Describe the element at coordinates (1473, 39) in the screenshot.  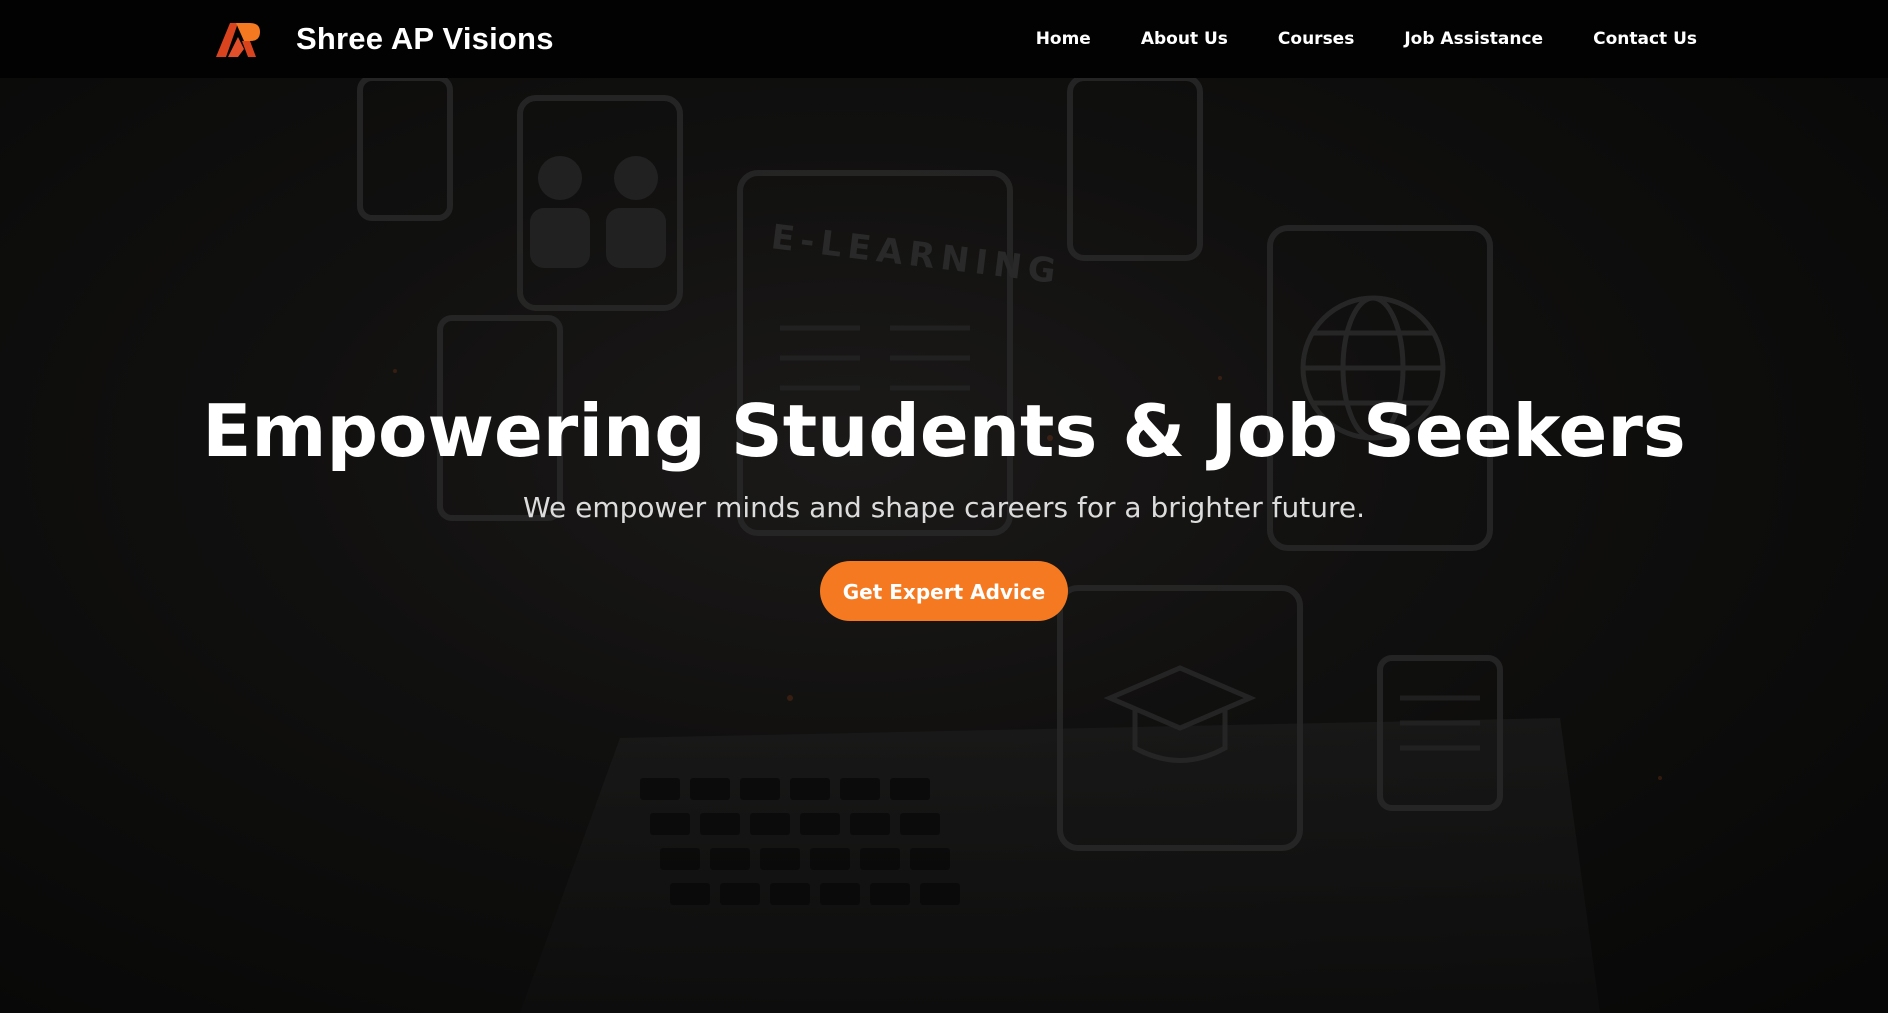
I see `nav-job-assistance-link: Job Assistance` at that location.